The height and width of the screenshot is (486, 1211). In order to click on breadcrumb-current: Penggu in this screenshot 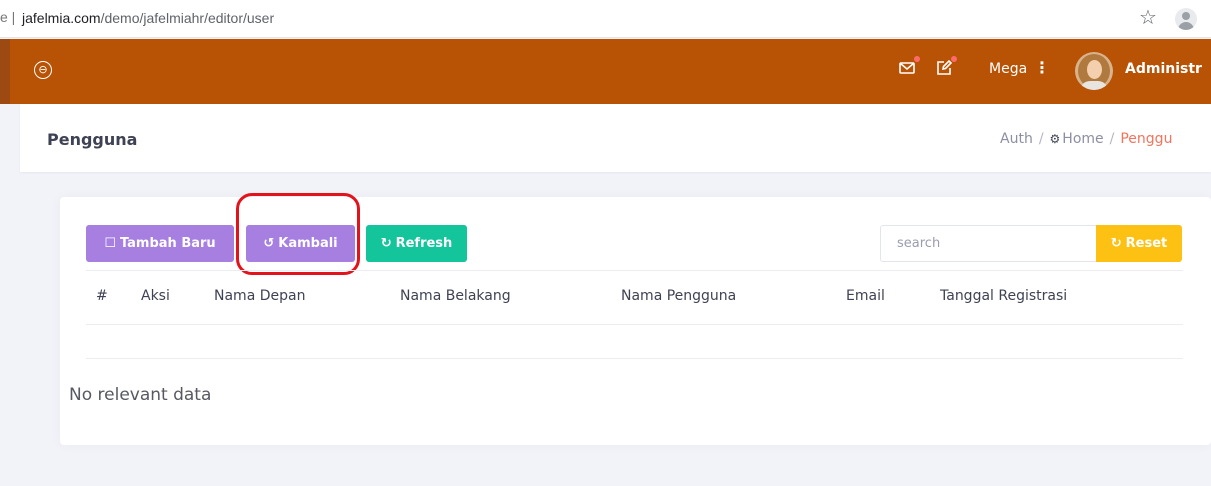, I will do `click(1146, 139)`.